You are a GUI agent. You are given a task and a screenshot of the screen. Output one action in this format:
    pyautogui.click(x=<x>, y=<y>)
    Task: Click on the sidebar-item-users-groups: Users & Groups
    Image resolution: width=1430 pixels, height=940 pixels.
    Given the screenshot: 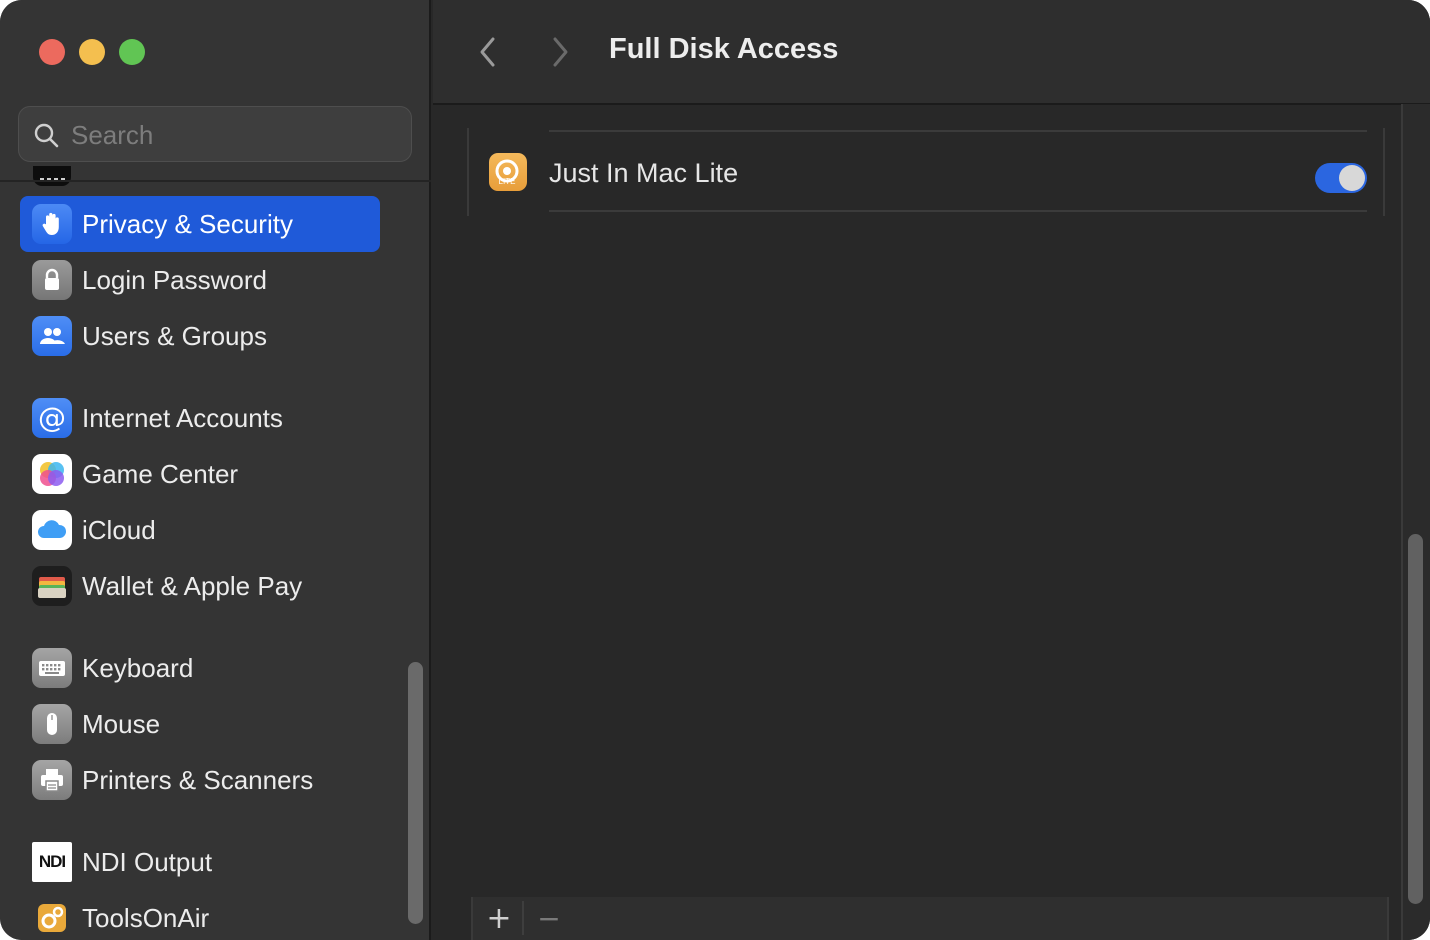 What is the action you would take?
    pyautogui.click(x=200, y=336)
    